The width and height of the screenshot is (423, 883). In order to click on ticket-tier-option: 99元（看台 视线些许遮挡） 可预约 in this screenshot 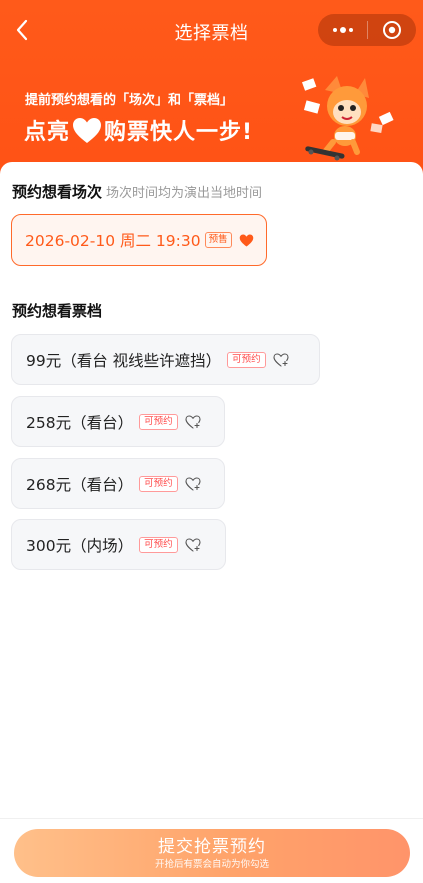, I will do `click(165, 359)`.